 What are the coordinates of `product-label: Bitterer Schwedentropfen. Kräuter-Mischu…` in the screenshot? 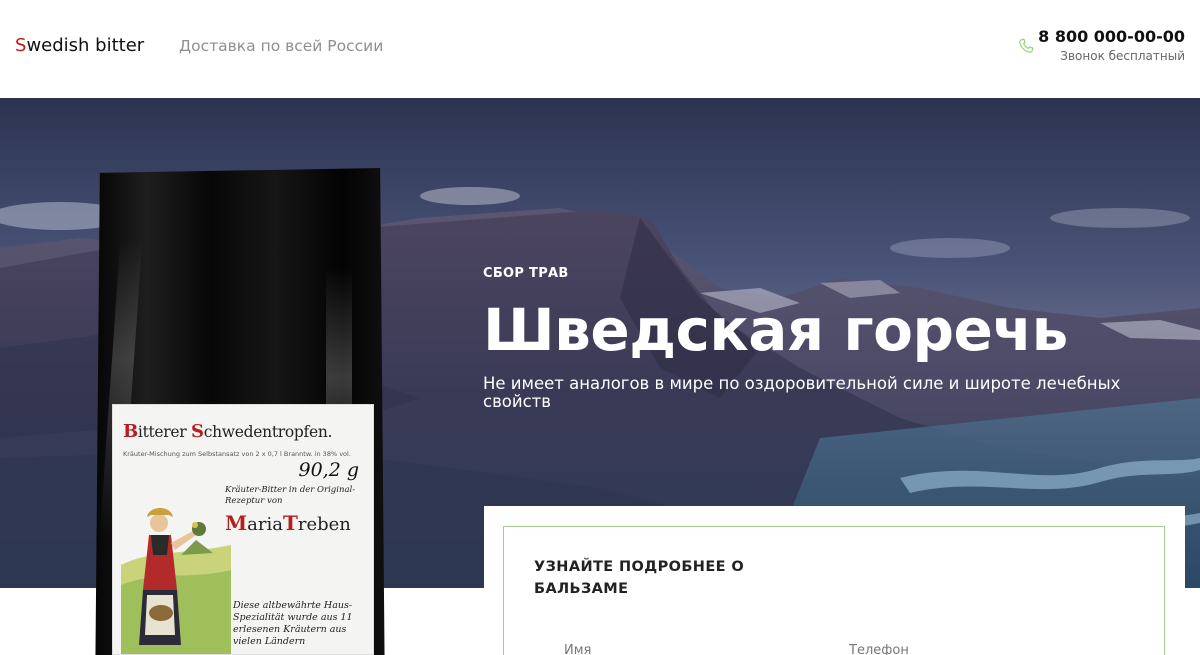 It's located at (243, 529).